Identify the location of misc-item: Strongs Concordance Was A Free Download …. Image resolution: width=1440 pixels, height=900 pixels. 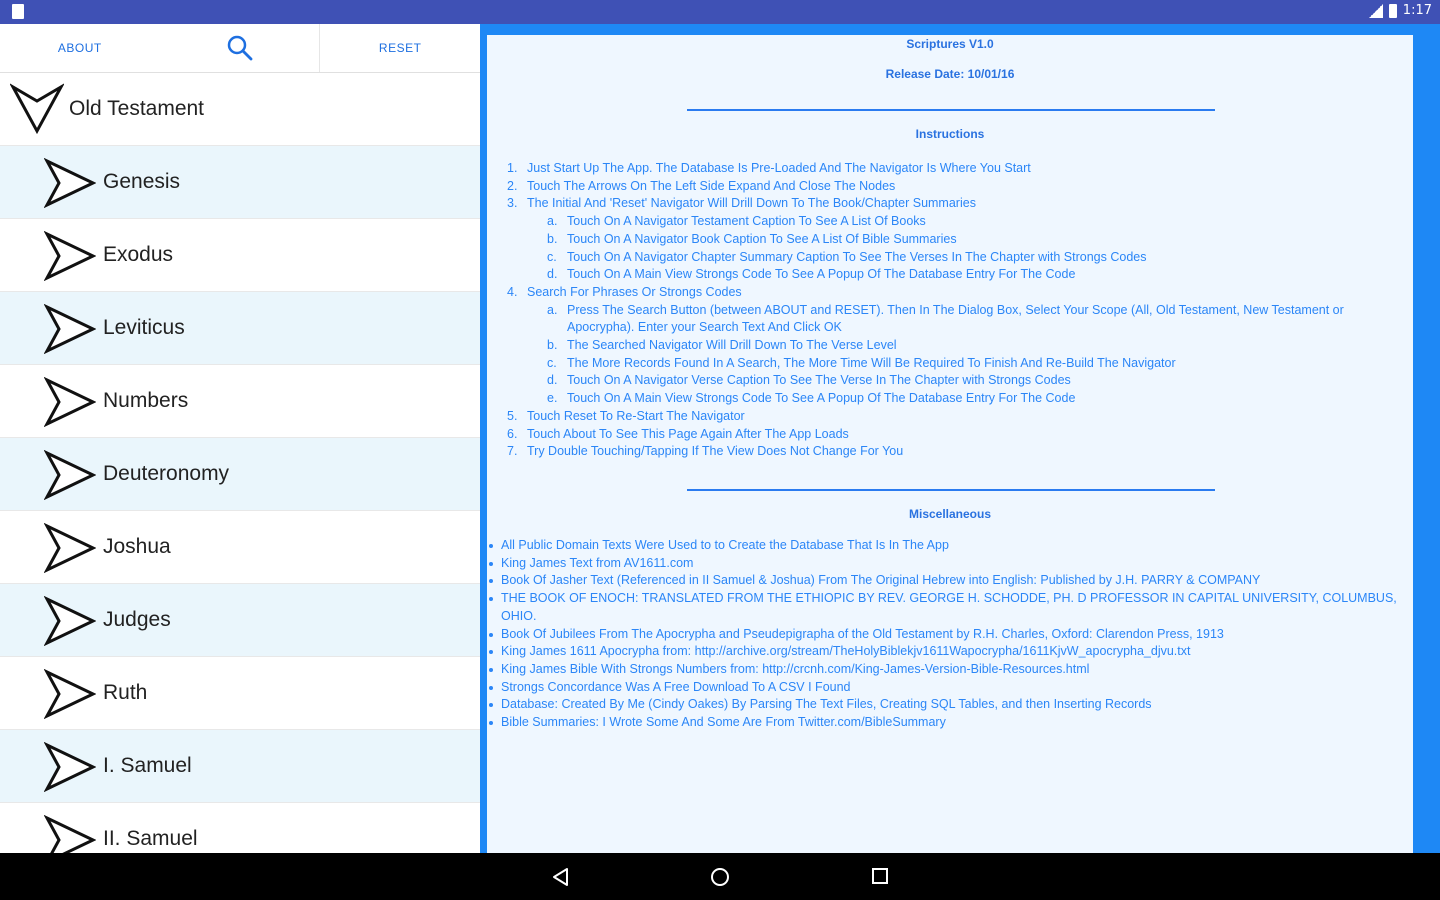
(942, 688).